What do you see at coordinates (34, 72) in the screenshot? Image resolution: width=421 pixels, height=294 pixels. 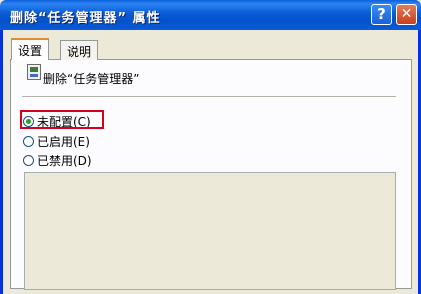 I see `policy-icon` at bounding box center [34, 72].